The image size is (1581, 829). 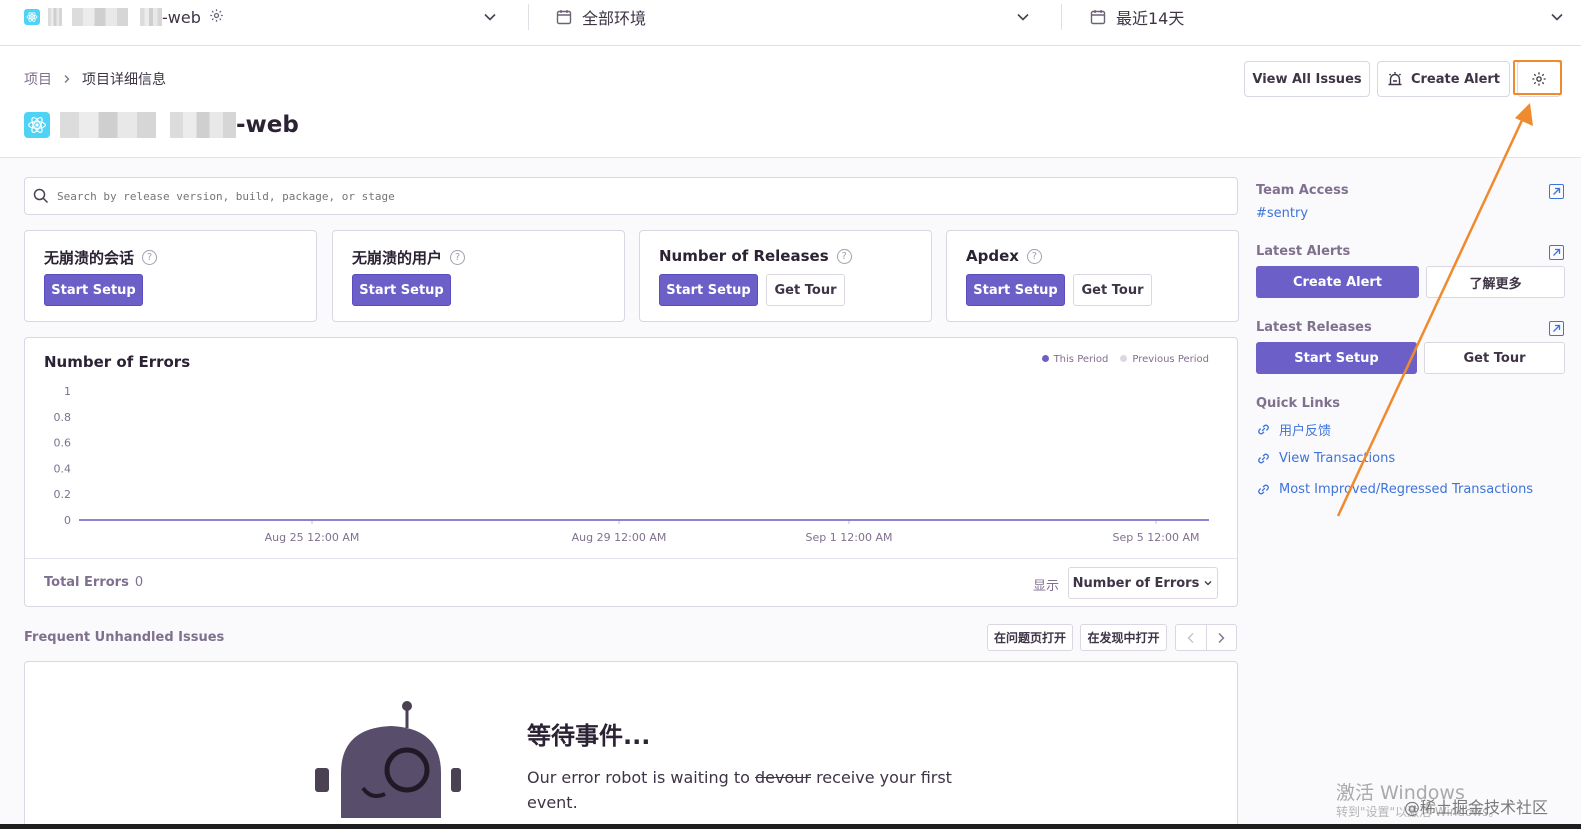 What do you see at coordinates (41, 196) in the screenshot?
I see `search-icon` at bounding box center [41, 196].